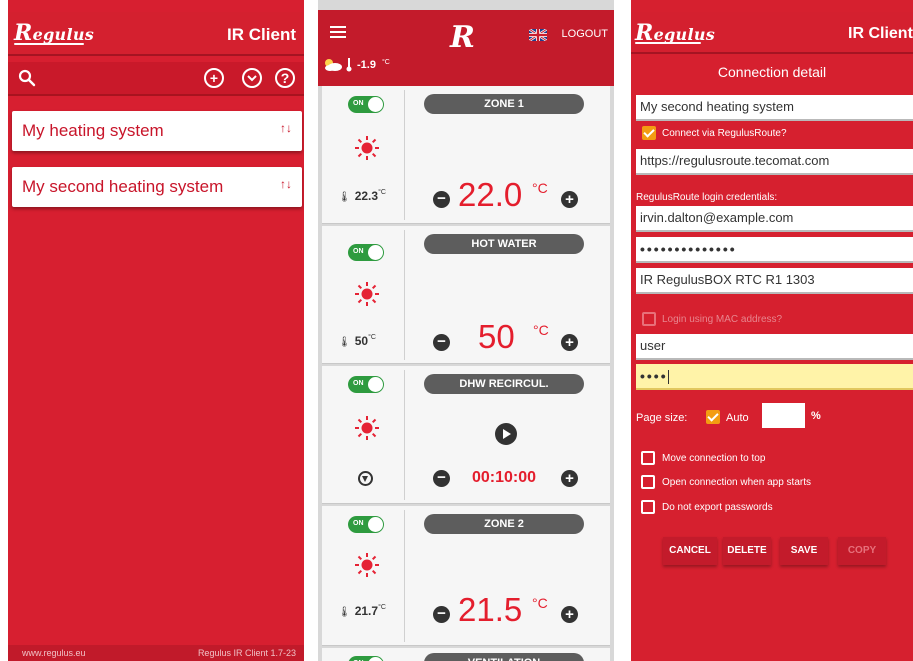 The image size is (913, 661). I want to click on page-size-label: Page size:, so click(662, 418).